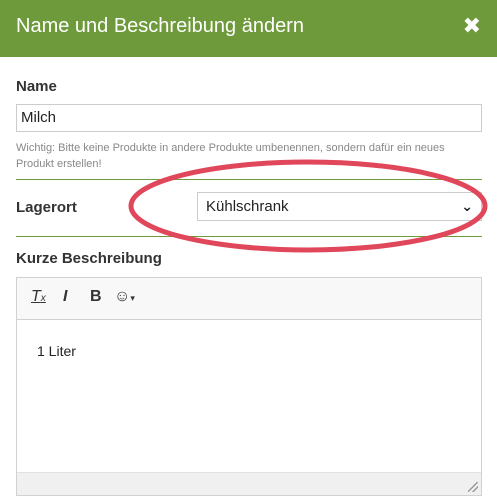  I want to click on chevron-down-icon: ⌄, so click(467, 206).